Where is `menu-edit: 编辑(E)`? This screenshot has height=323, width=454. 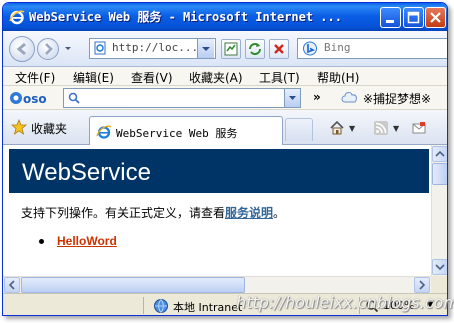 menu-edit: 编辑(E) is located at coordinates (93, 77).